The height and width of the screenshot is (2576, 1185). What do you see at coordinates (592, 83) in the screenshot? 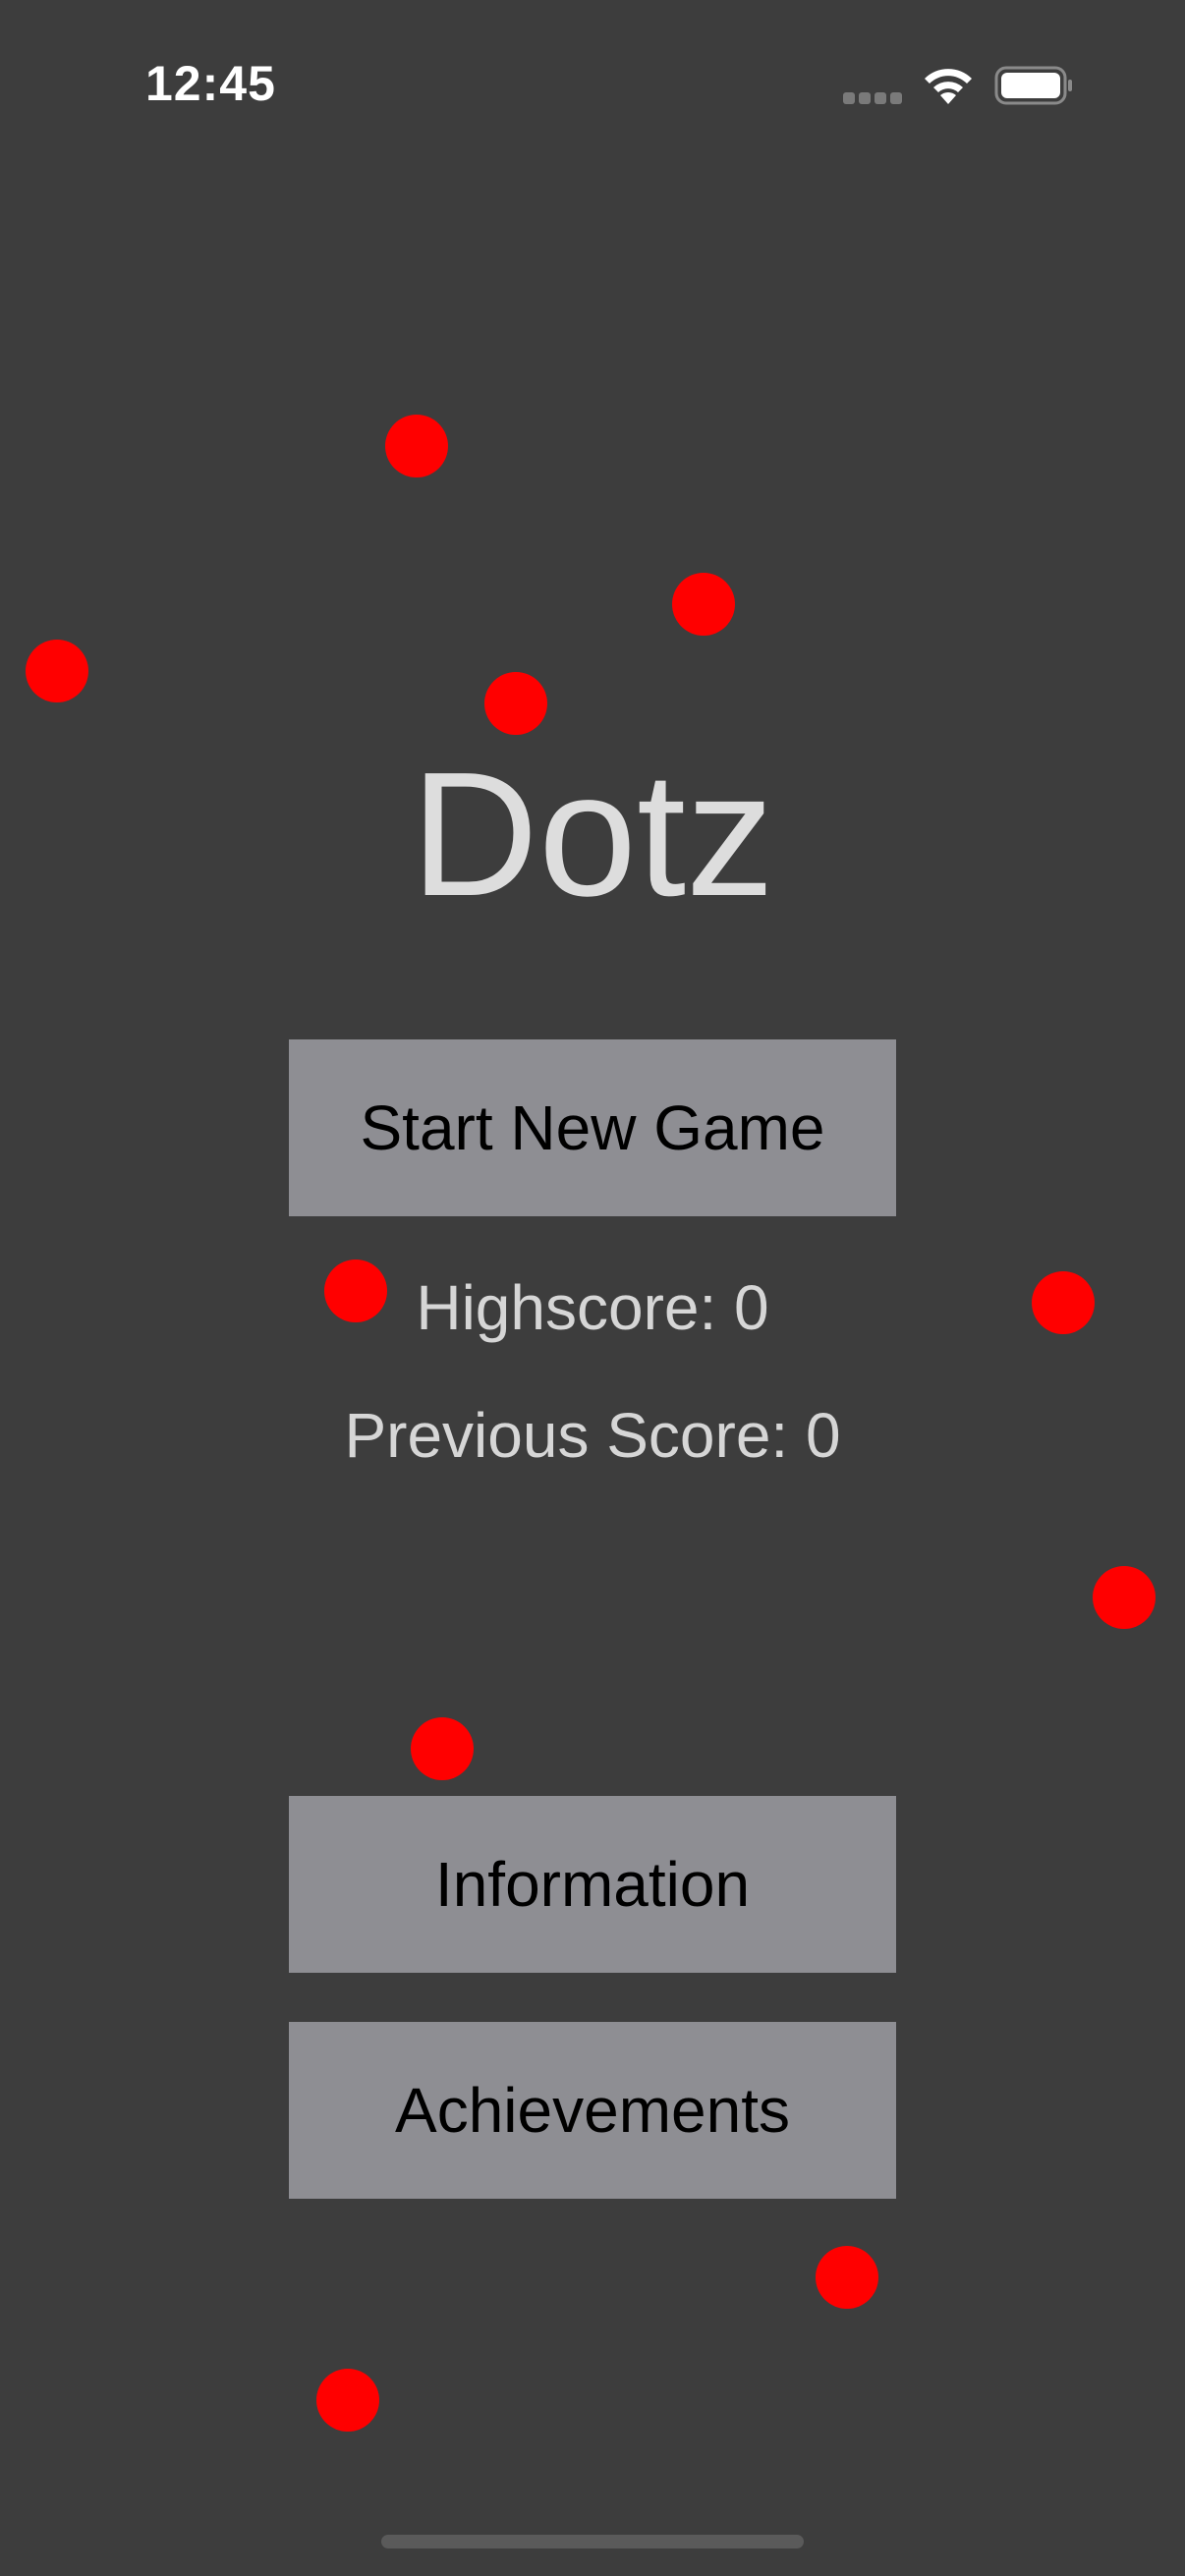
I see `status-bar: 12:45` at bounding box center [592, 83].